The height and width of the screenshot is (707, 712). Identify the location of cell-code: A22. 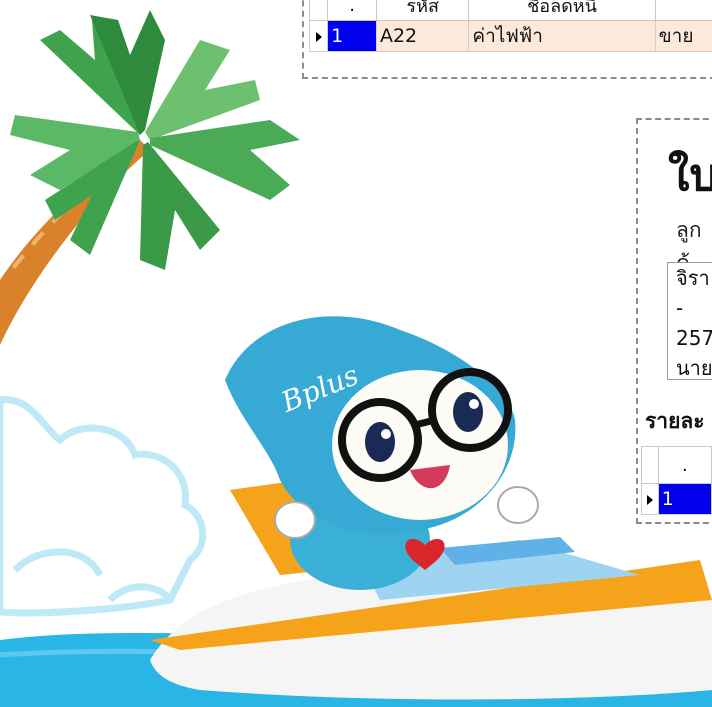
(422, 36).